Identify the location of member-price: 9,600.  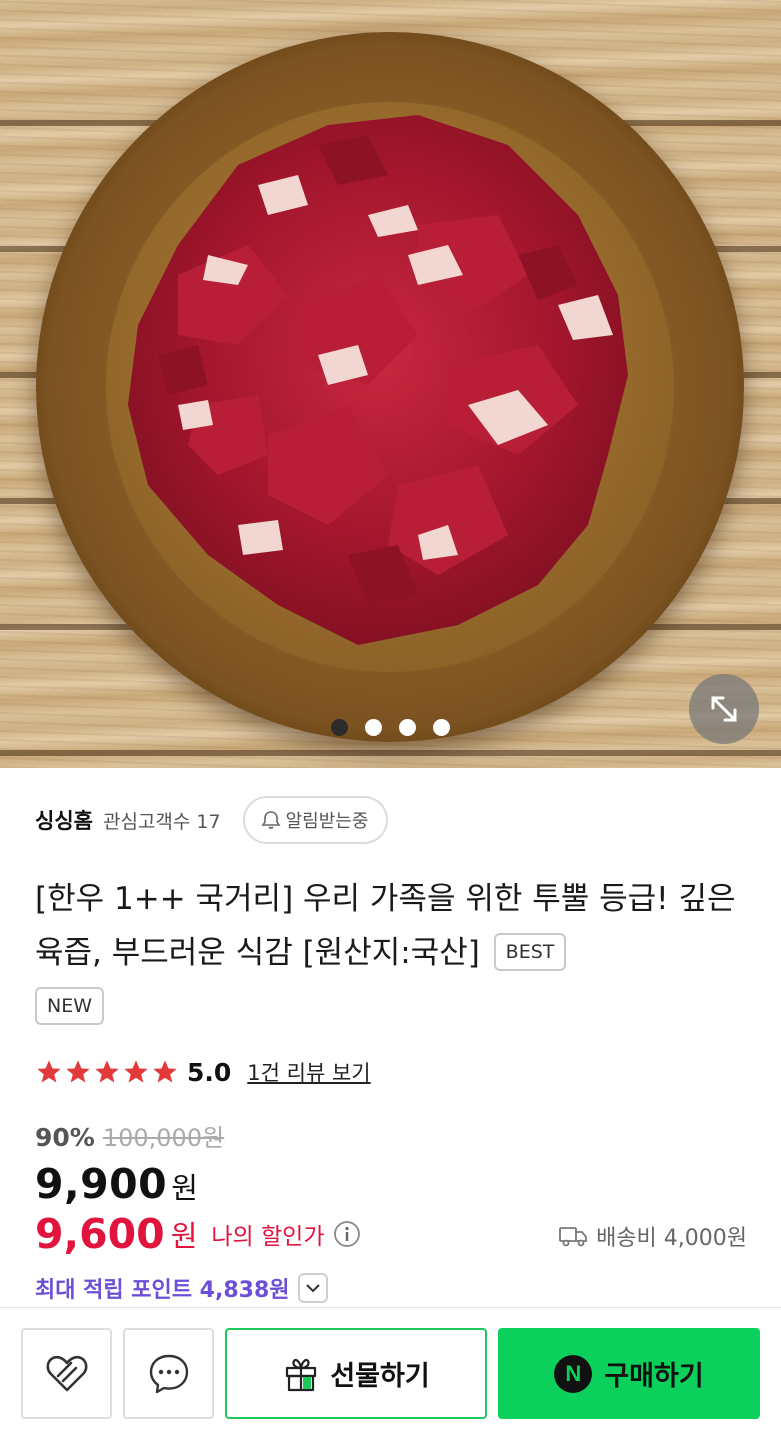
(100, 1234).